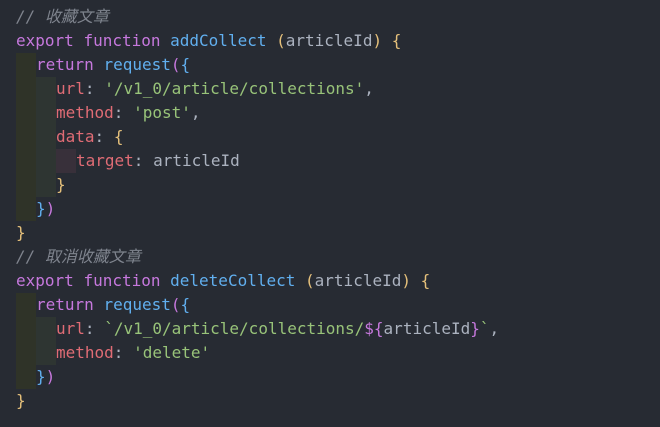  What do you see at coordinates (75, 136) in the screenshot?
I see `property-data: data` at bounding box center [75, 136].